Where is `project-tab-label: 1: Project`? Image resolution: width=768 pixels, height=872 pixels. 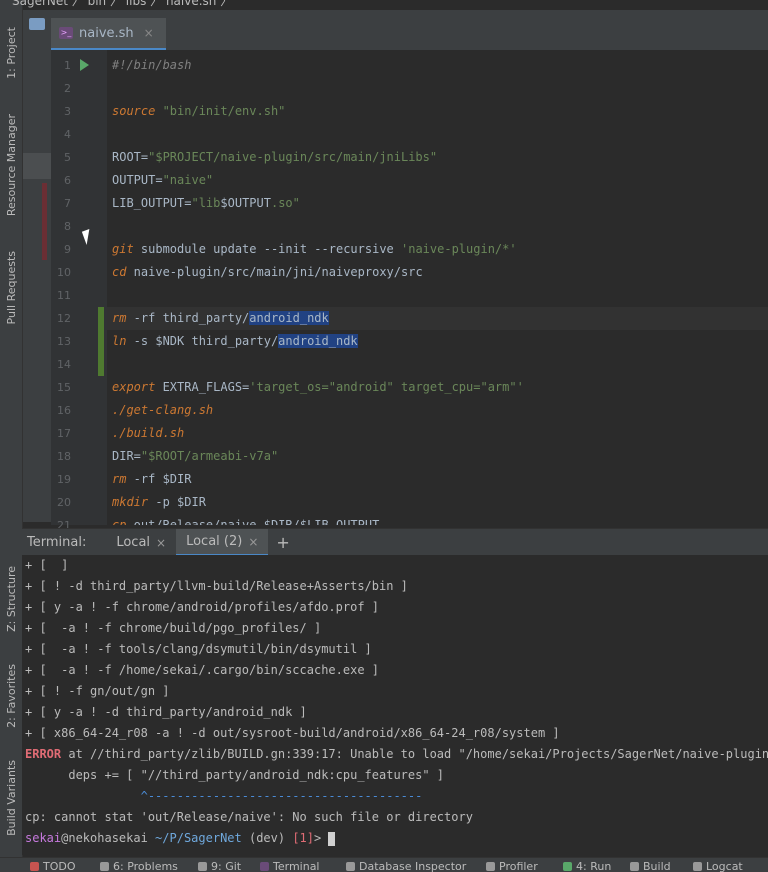 project-tab-label: 1: Project is located at coordinates (11, 53).